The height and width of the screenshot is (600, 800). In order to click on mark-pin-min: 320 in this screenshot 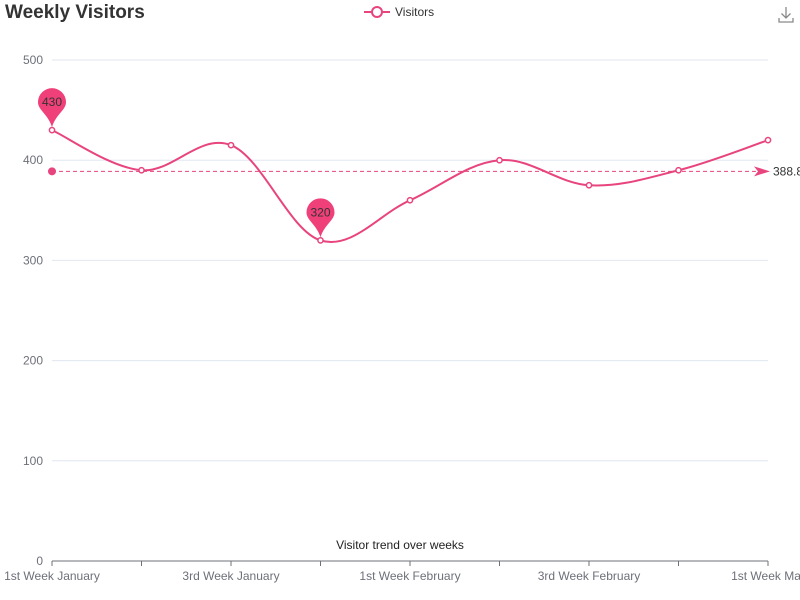, I will do `click(320, 218)`.